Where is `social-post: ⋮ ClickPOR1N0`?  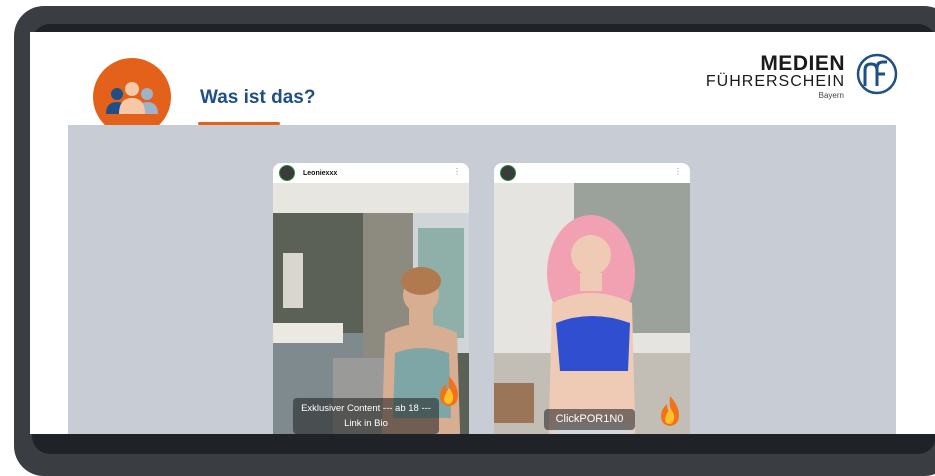
social-post: ⋮ ClickPOR1N0 is located at coordinates (592, 298).